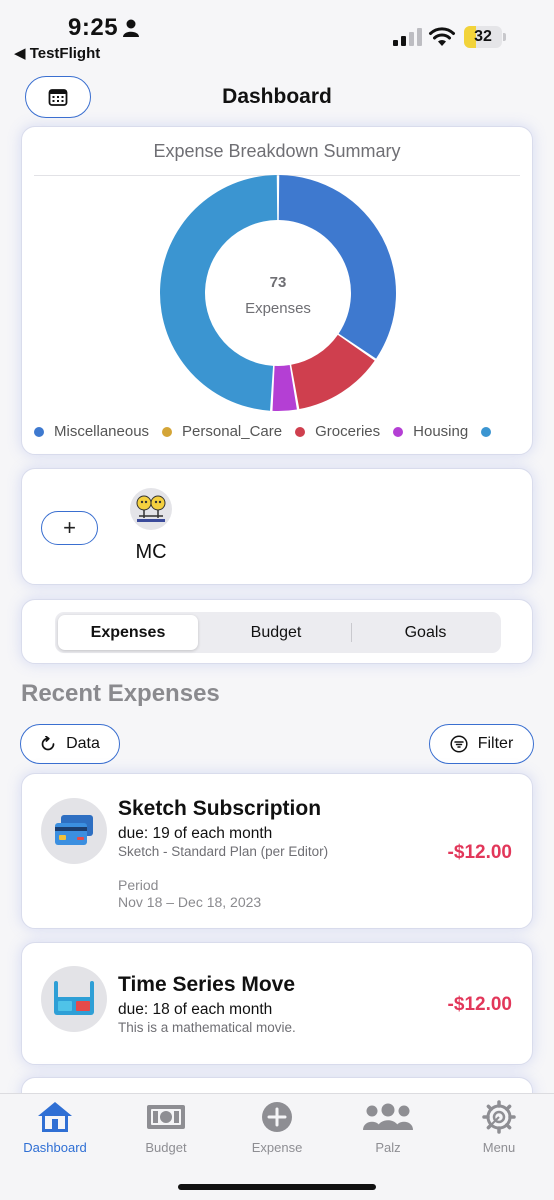 This screenshot has height=1200, width=554. I want to click on legend-label: Housing, so click(441, 431).